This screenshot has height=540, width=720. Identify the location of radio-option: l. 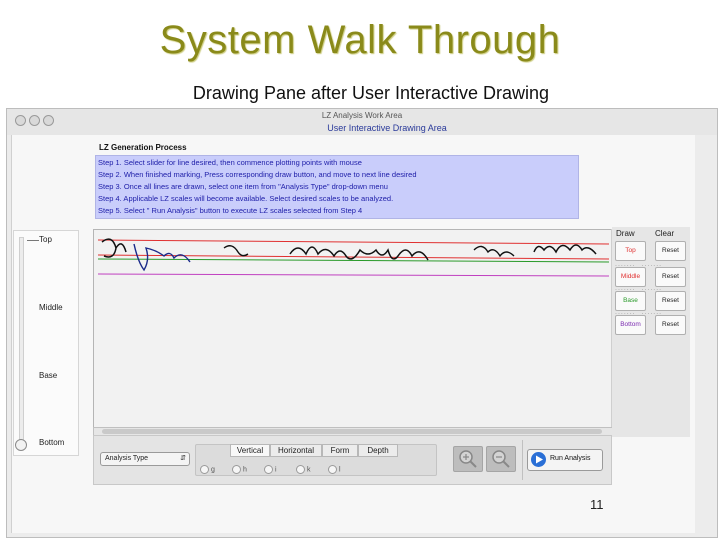
(334, 469).